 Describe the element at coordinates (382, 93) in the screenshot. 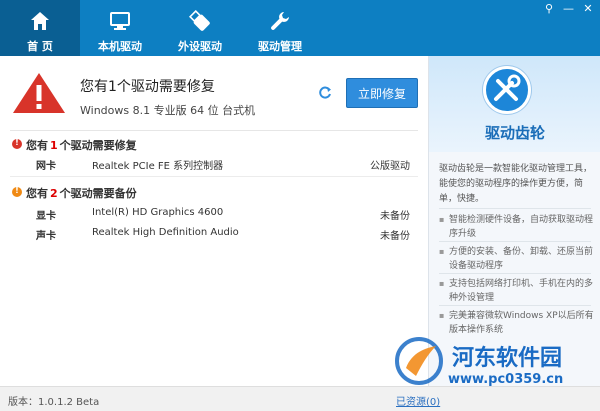

I see `repair-now-button: 立即修复` at that location.